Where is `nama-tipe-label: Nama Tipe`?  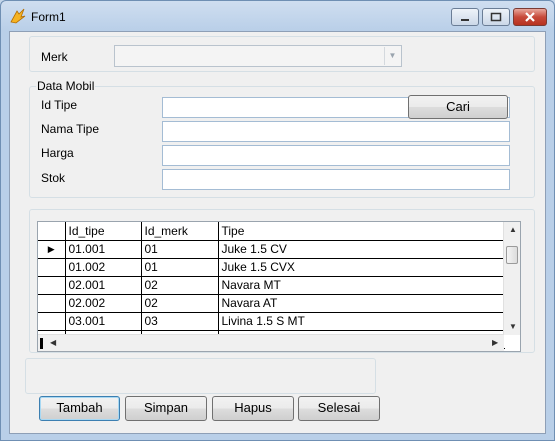
nama-tipe-label: Nama Tipe is located at coordinates (70, 129).